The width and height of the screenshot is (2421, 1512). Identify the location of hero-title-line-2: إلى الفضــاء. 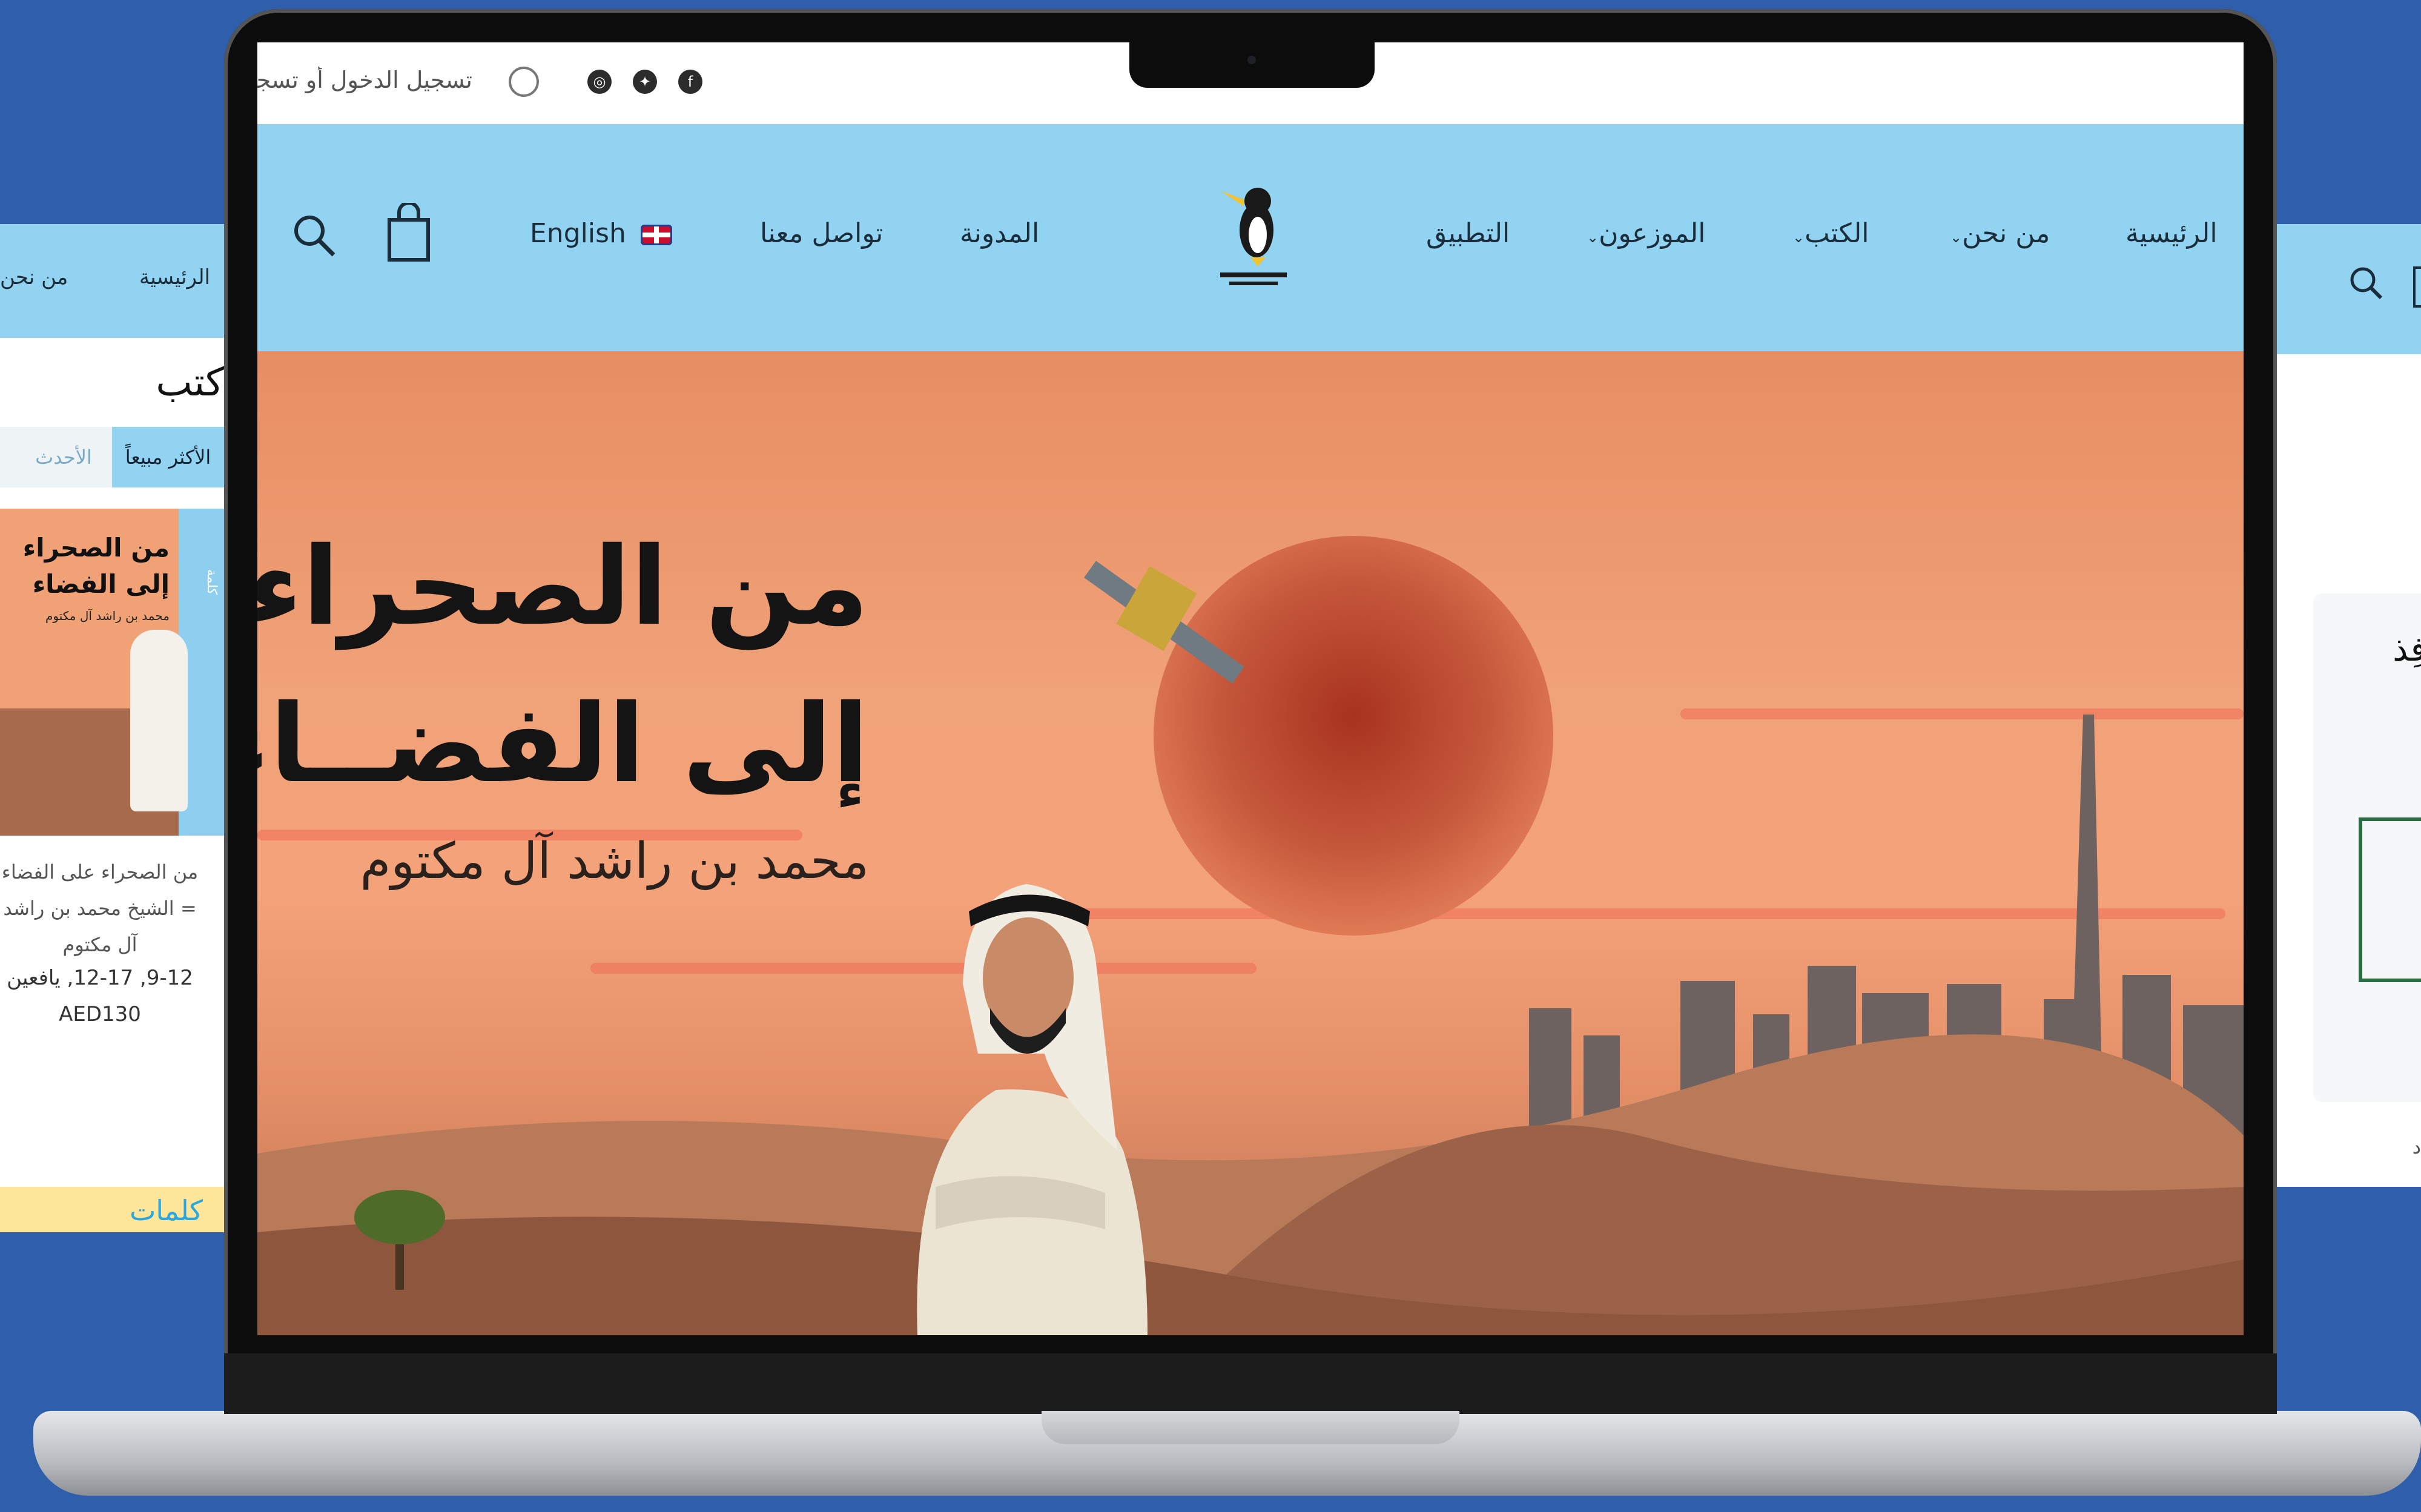
(563, 744).